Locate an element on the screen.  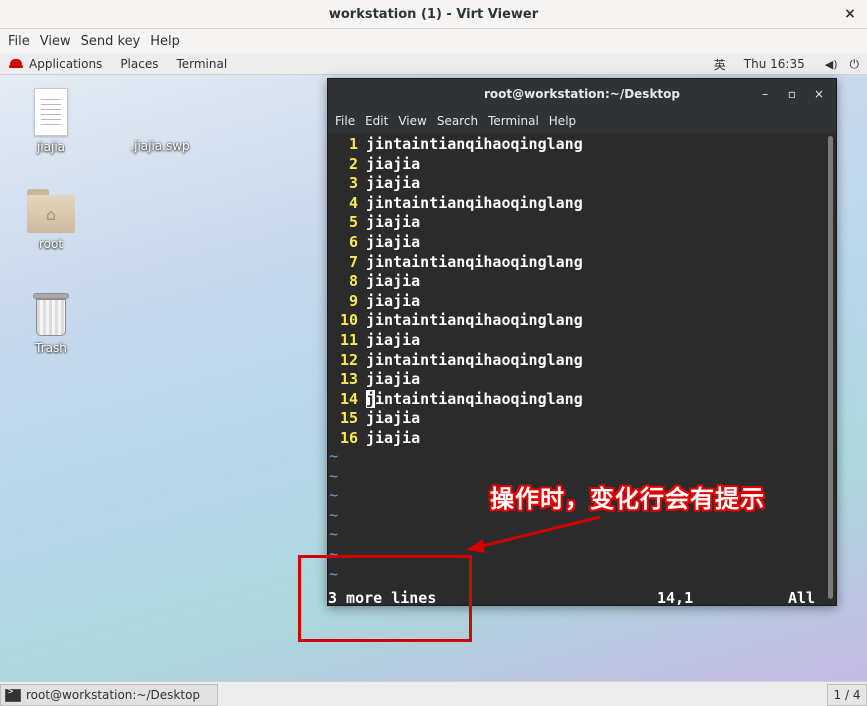
taskbar-terminal-button: root@workstation:~/Desktop is located at coordinates (109, 695).